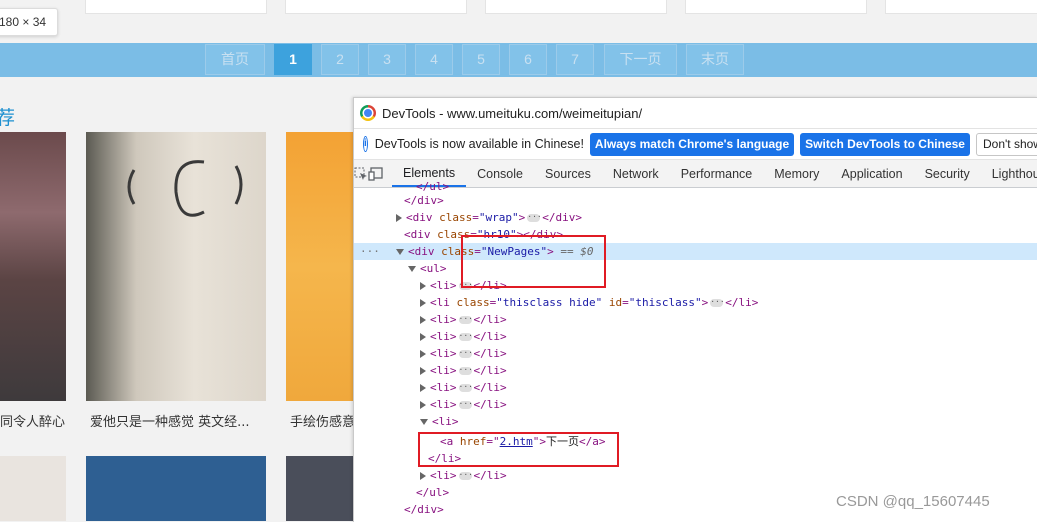 Image resolution: width=1037 pixels, height=522 pixels. What do you see at coordinates (8, 118) in the screenshot?
I see `section-title: 荐` at bounding box center [8, 118].